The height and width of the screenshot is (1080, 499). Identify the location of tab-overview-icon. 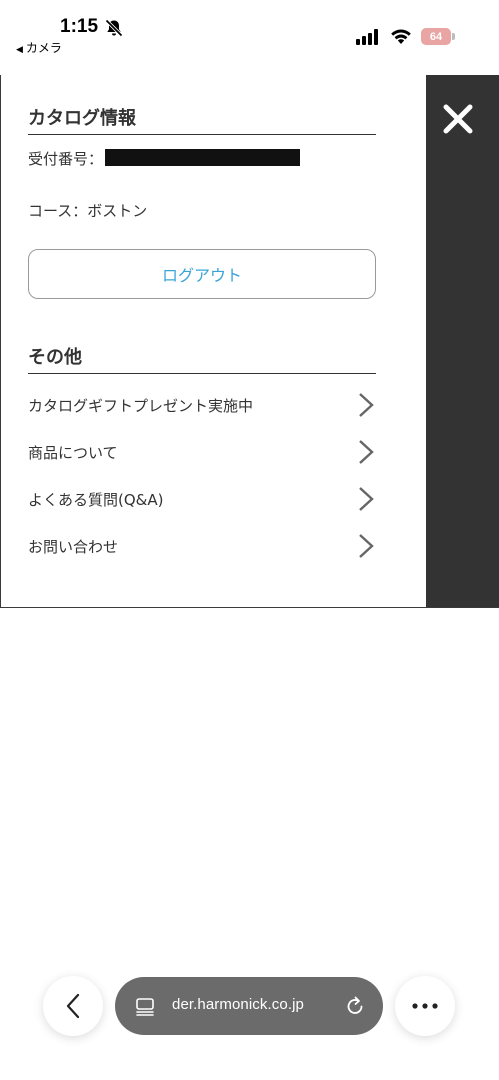
(145, 1007).